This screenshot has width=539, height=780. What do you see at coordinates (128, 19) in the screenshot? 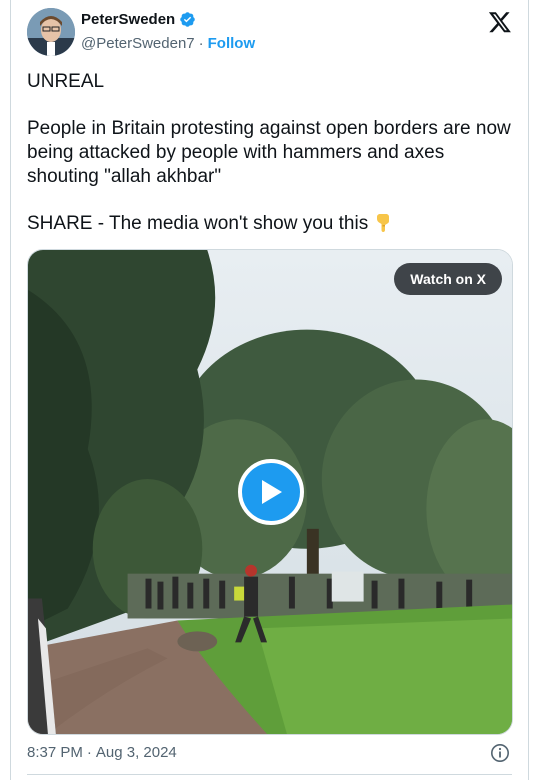
I see `display-name: PeterSweden` at bounding box center [128, 19].